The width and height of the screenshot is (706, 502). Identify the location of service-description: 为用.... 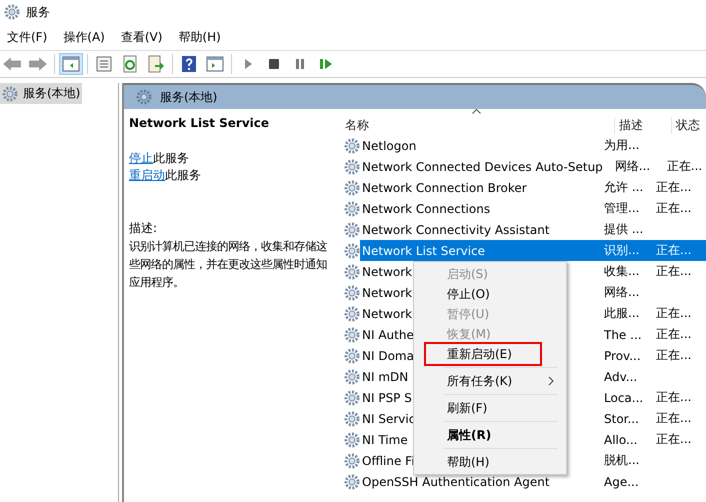
(621, 145).